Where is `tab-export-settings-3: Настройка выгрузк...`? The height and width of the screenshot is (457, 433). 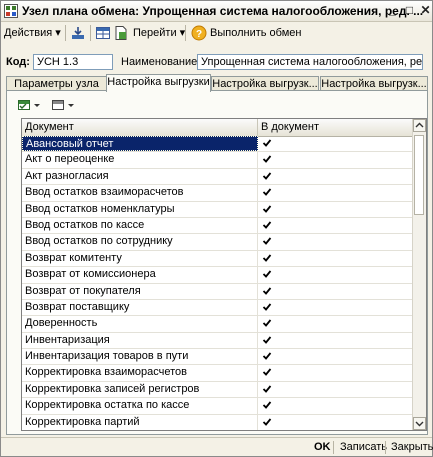 tab-export-settings-3: Настройка выгрузк... is located at coordinates (374, 83).